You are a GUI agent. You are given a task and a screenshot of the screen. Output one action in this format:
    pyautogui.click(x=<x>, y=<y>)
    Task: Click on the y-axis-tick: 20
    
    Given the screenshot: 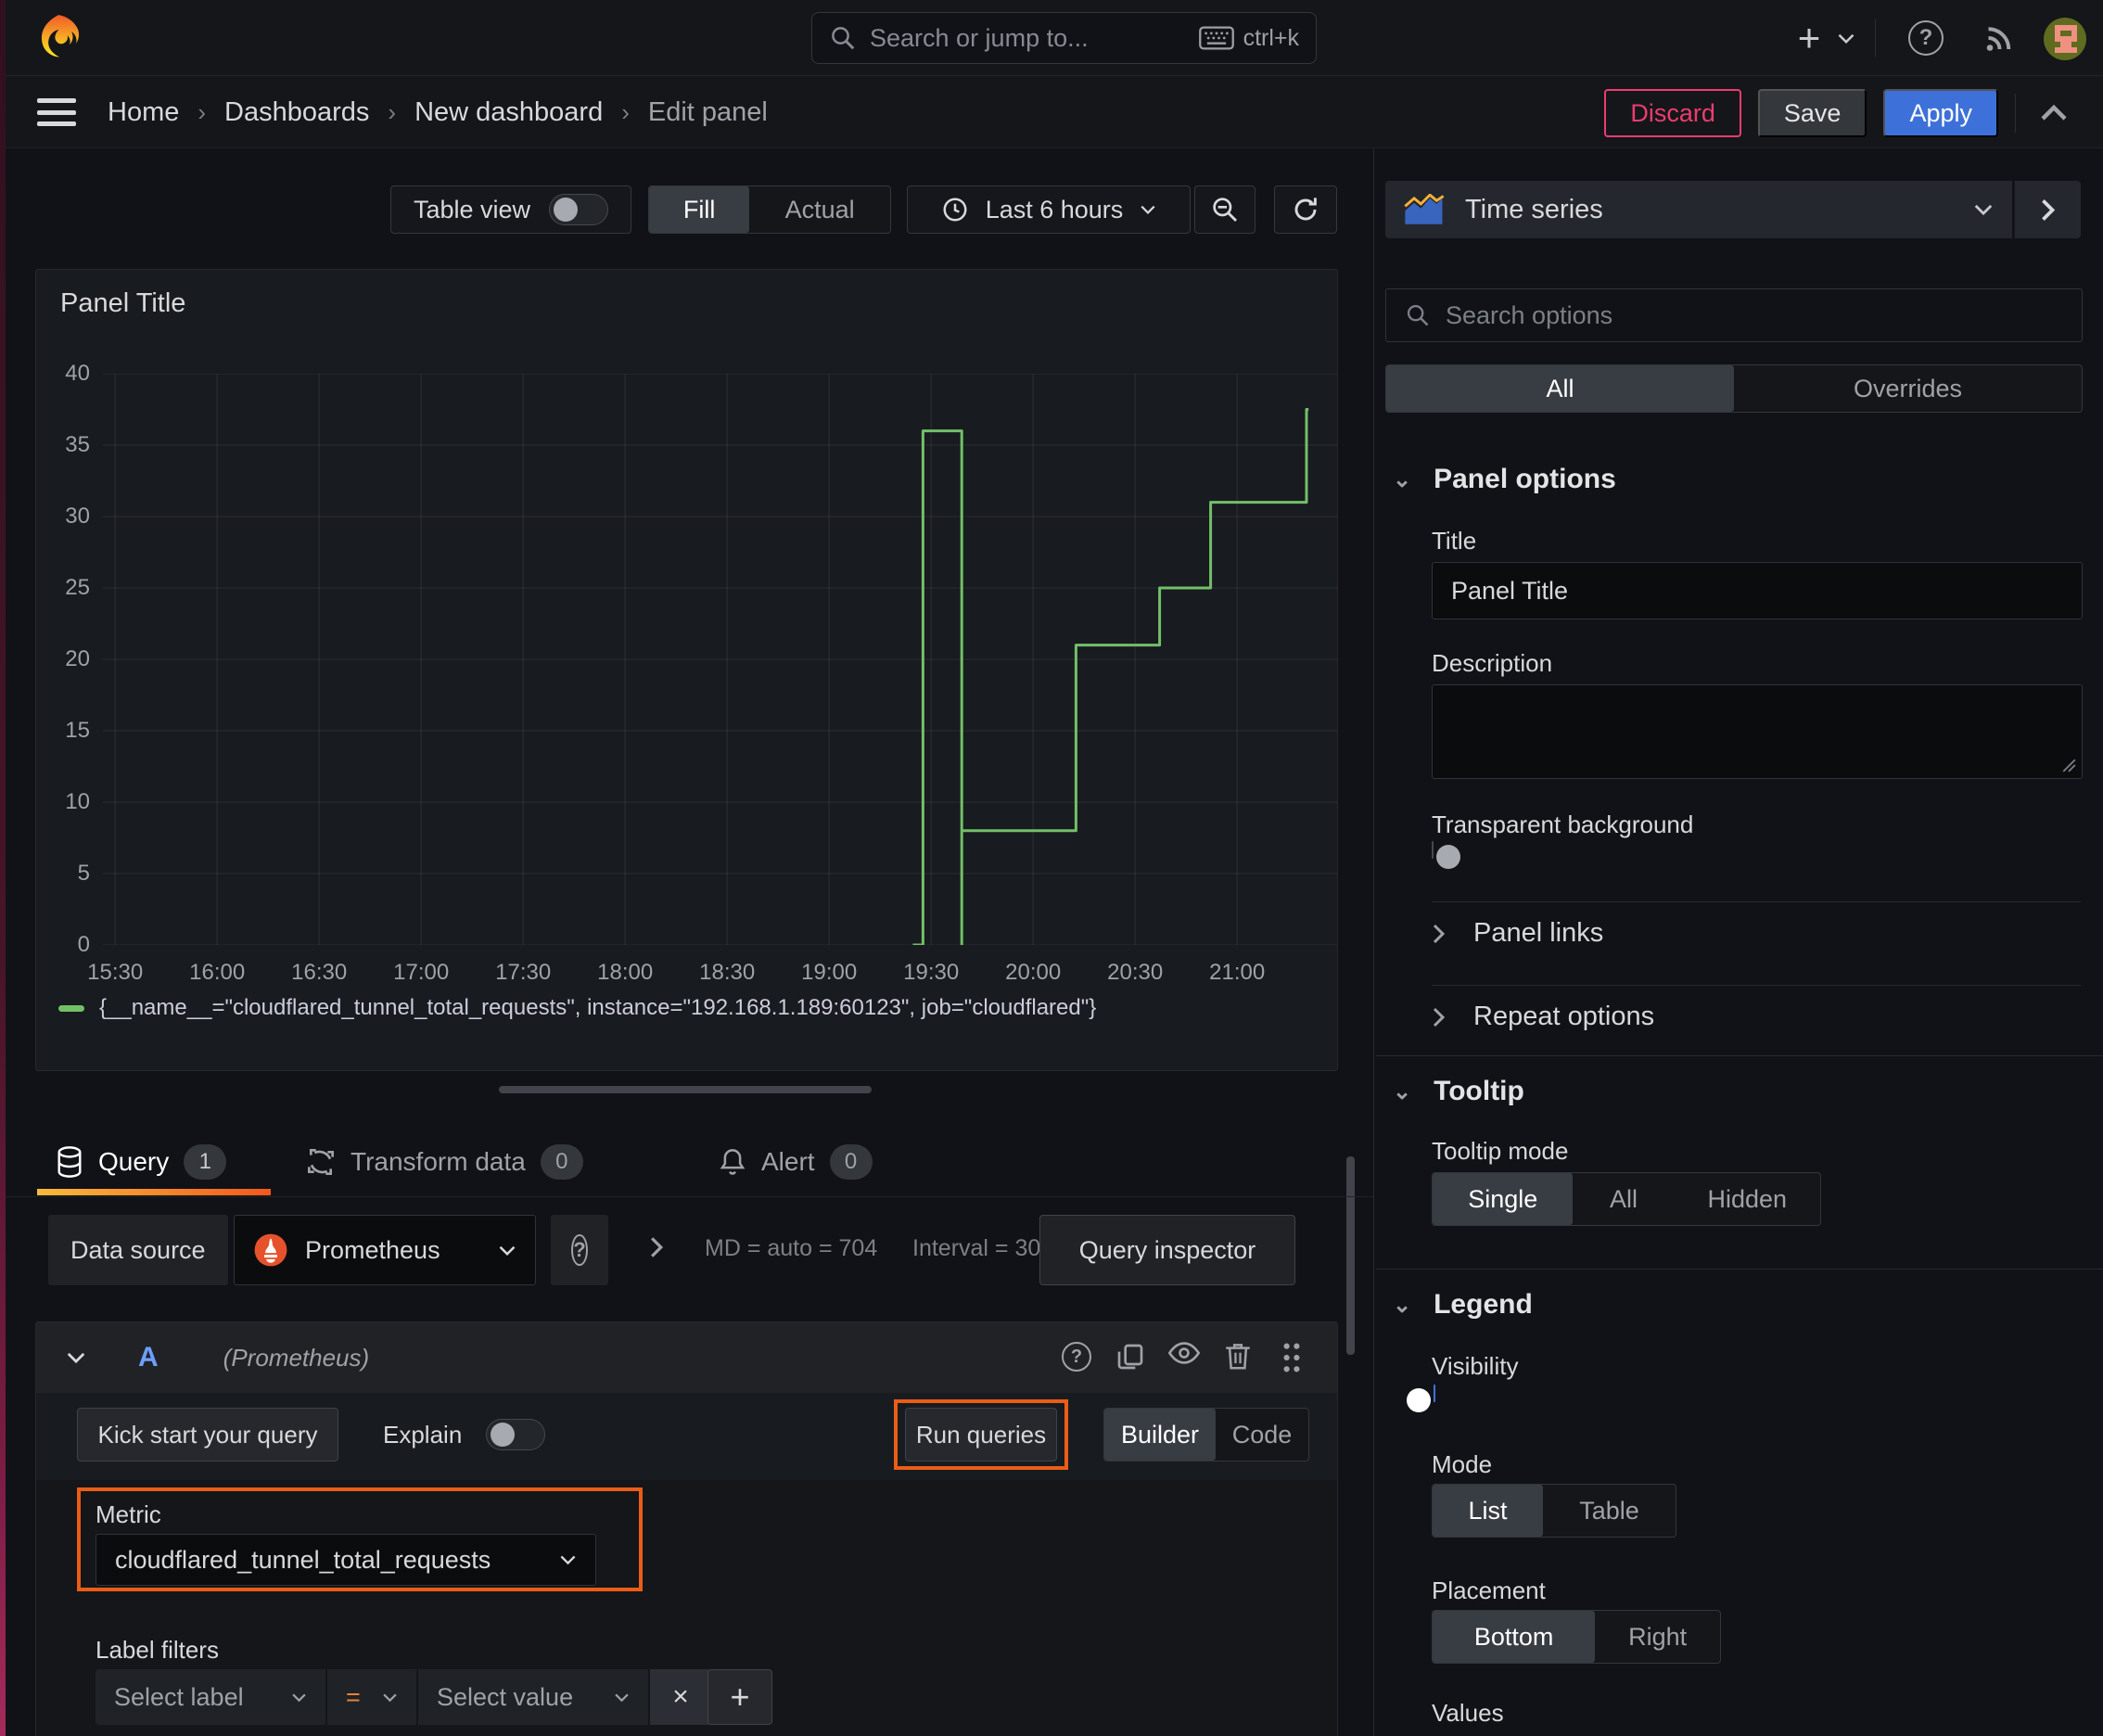 What is the action you would take?
    pyautogui.click(x=77, y=658)
    